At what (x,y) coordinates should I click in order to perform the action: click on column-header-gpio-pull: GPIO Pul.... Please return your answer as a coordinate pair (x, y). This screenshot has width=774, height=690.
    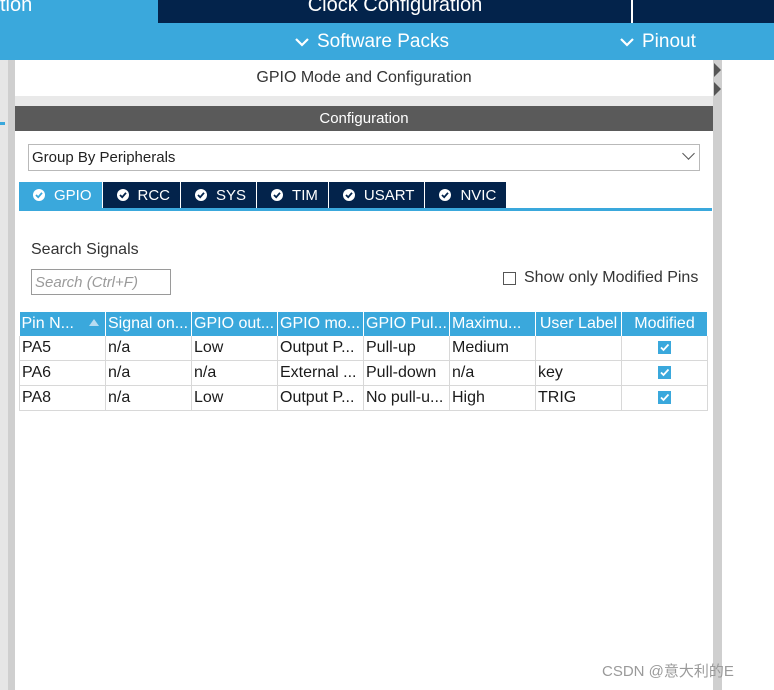
    Looking at the image, I should click on (406, 324).